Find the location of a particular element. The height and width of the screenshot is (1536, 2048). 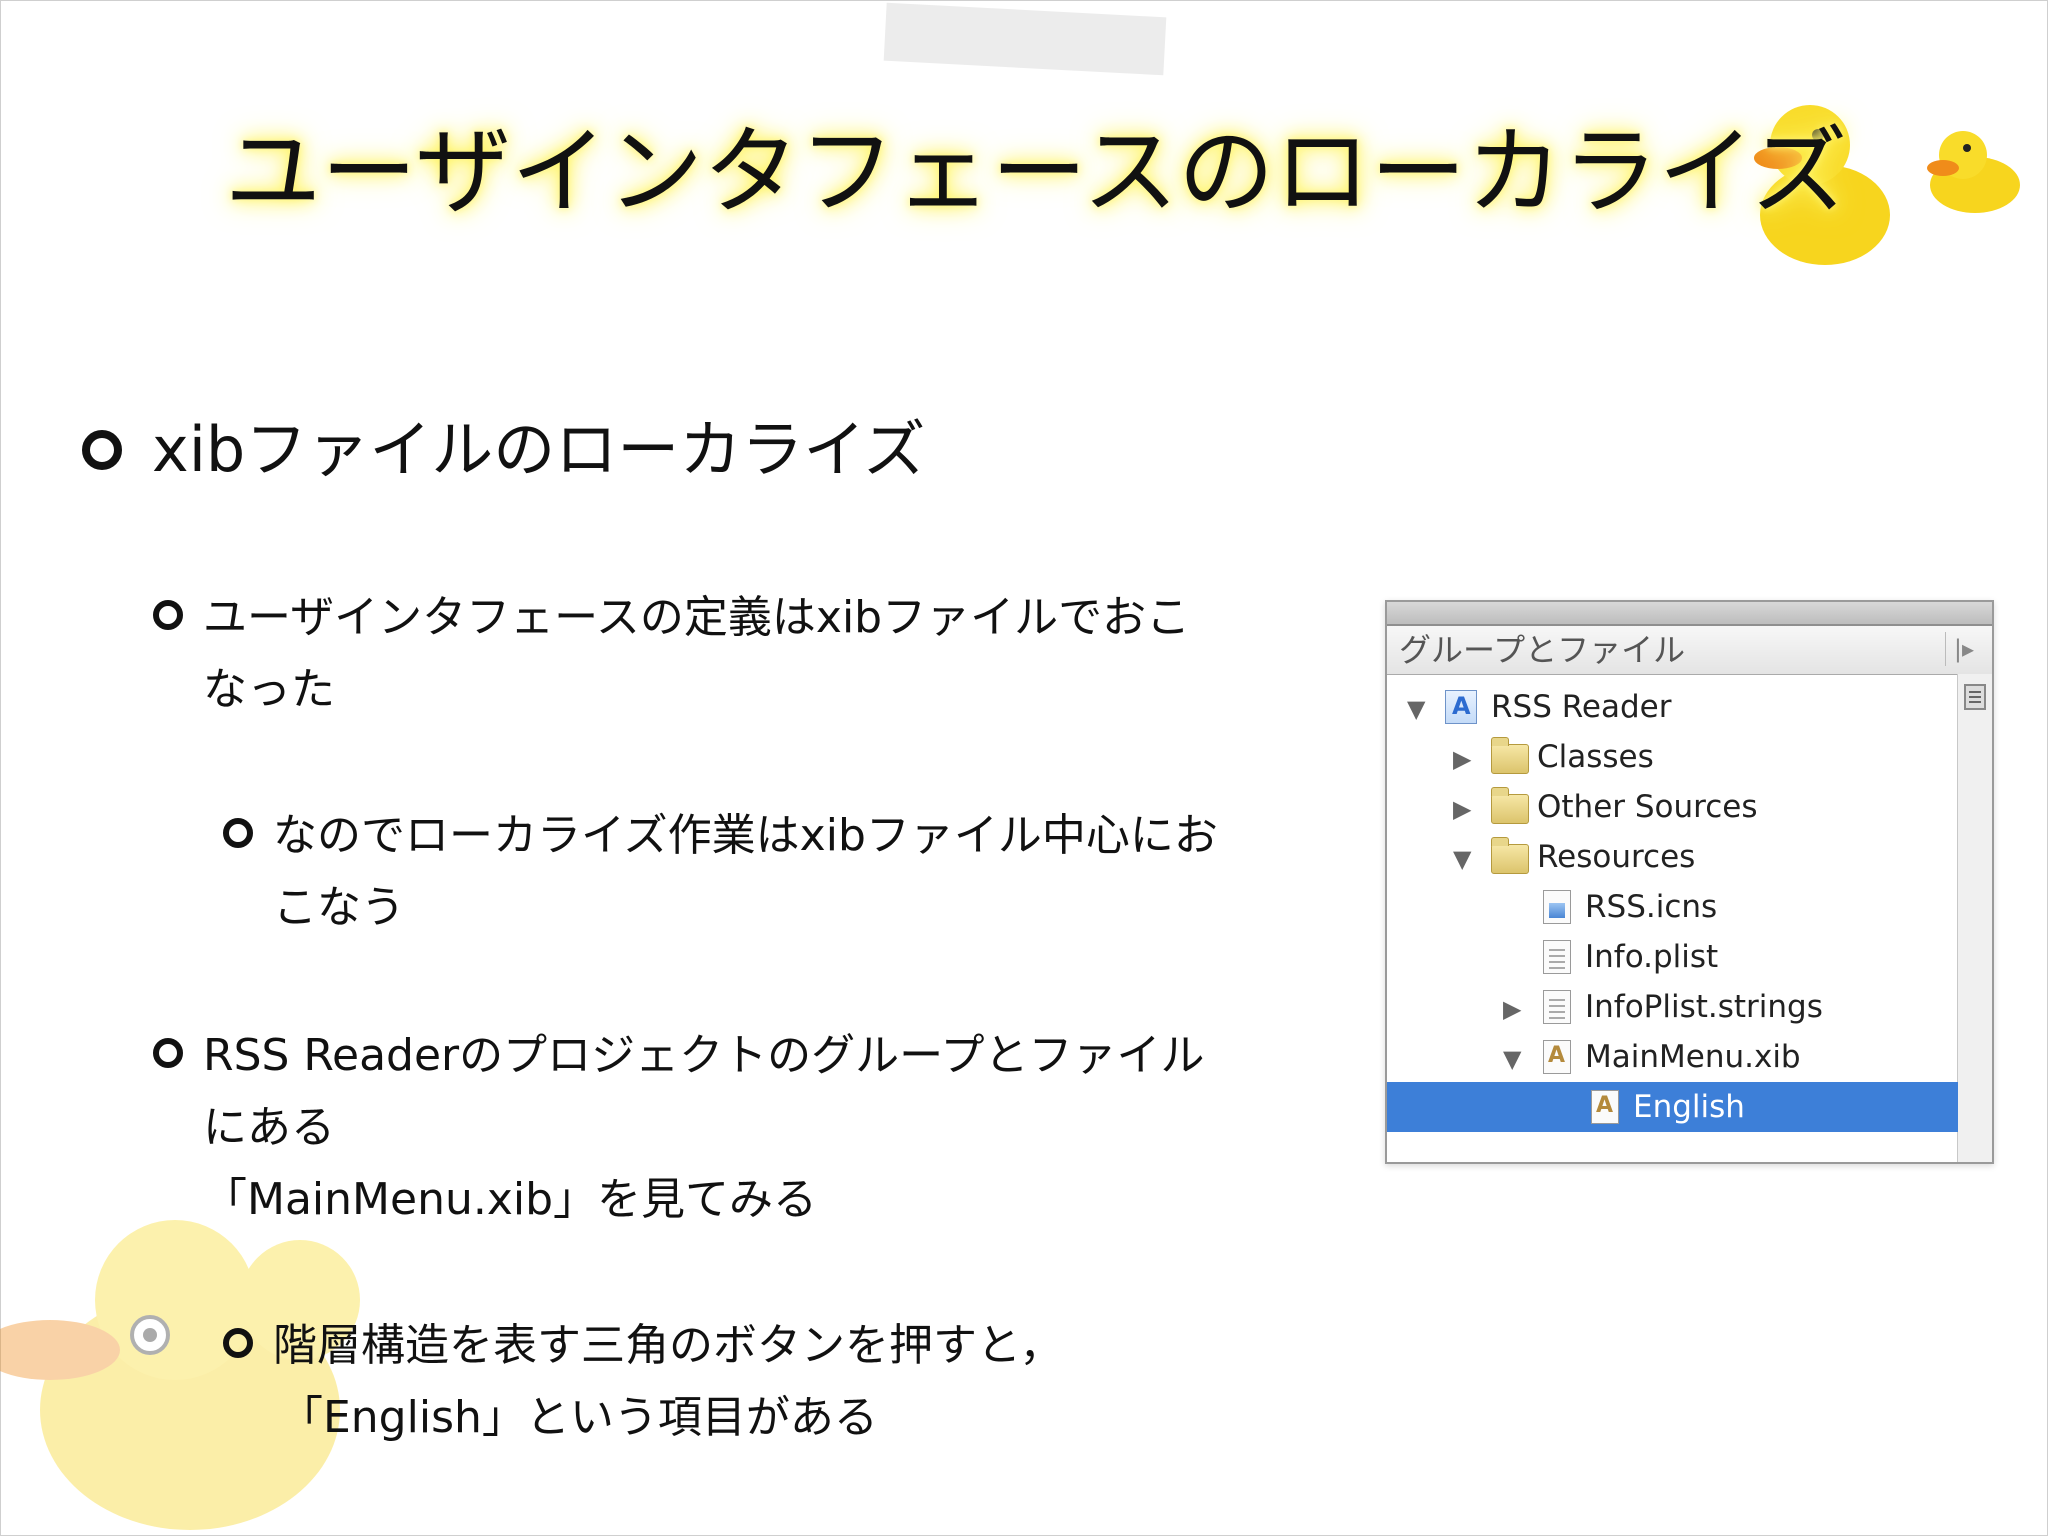

icns-file-icon is located at coordinates (1557, 907).